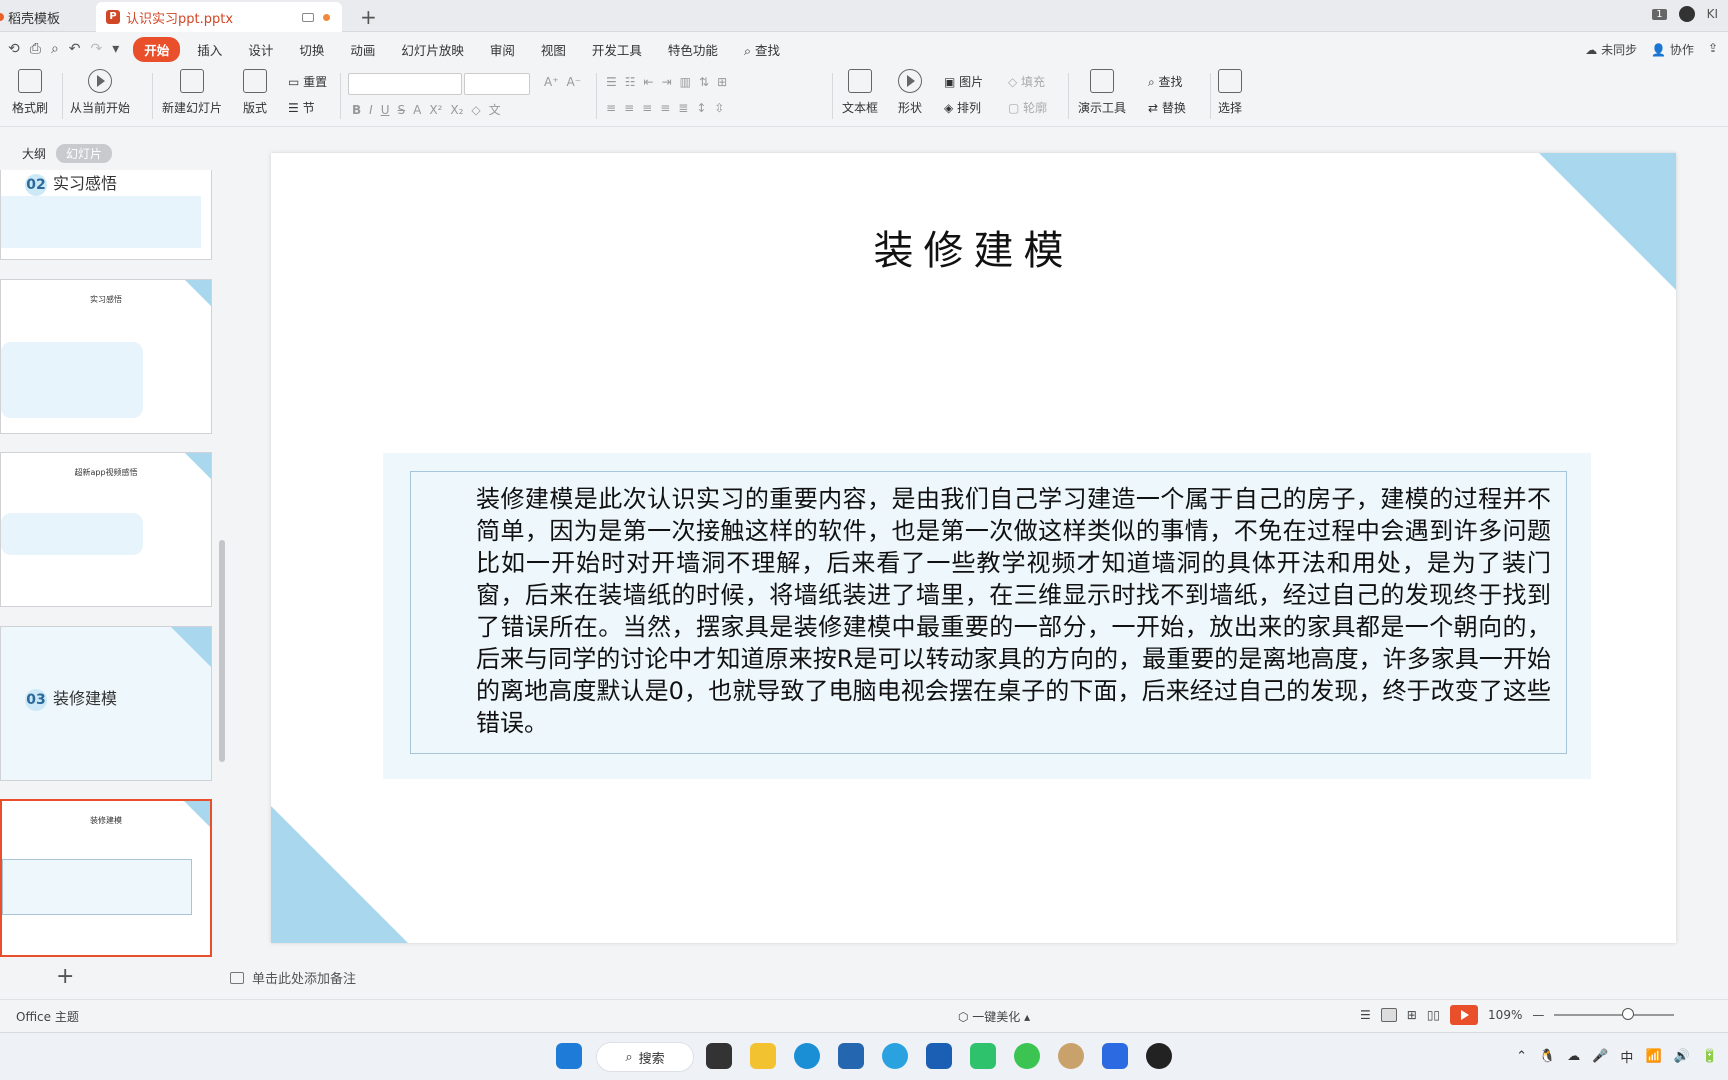 Image resolution: width=1728 pixels, height=1080 pixels. What do you see at coordinates (1464, 1015) in the screenshot?
I see `slideshow-play-button` at bounding box center [1464, 1015].